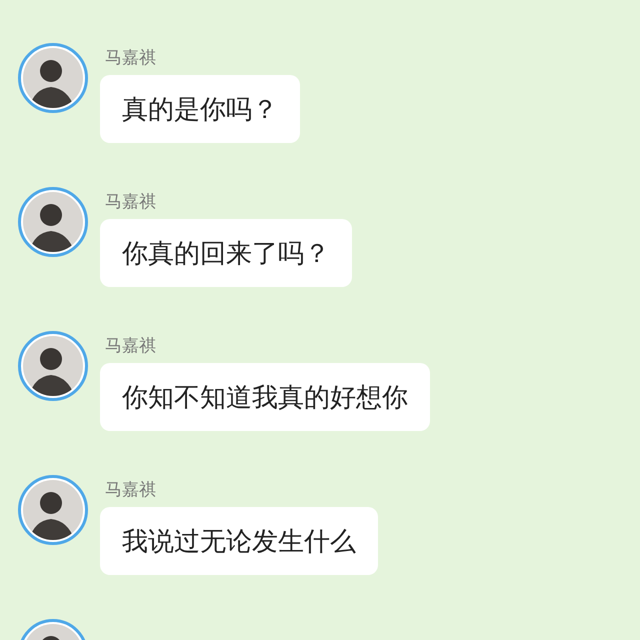 This screenshot has width=640, height=640. I want to click on message-bubble: 真的是你吗？, so click(200, 109).